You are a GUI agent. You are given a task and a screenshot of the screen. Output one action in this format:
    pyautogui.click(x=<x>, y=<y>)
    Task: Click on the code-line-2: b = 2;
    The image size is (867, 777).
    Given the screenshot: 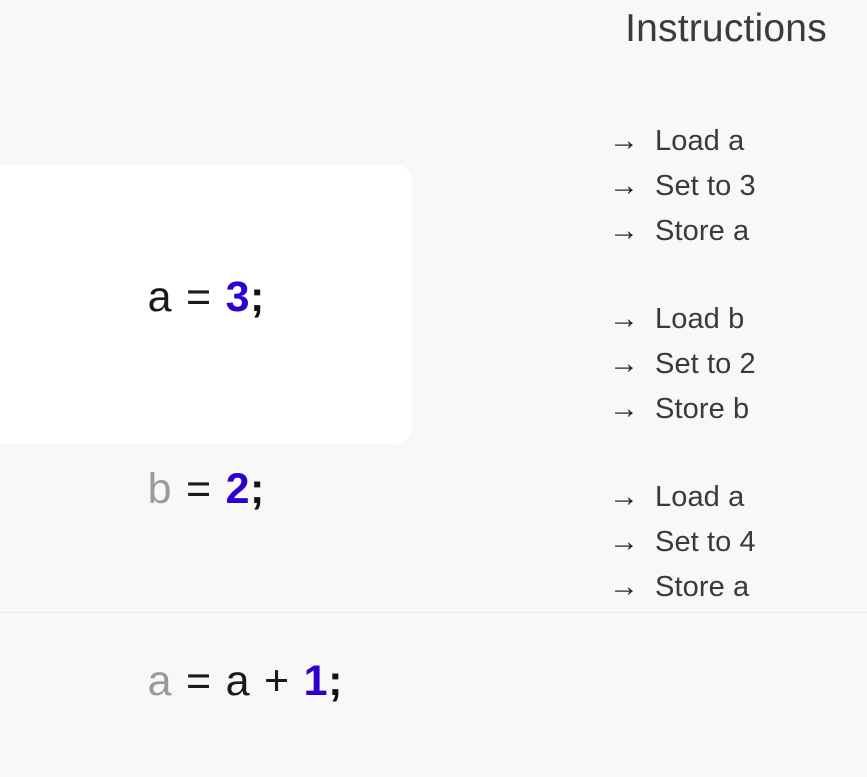 What is the action you would take?
    pyautogui.click(x=218, y=489)
    